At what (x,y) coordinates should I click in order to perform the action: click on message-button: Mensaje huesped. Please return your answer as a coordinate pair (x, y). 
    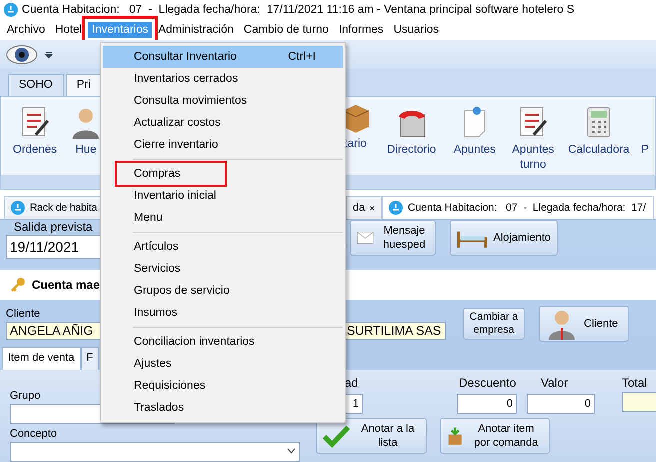
    Looking at the image, I should click on (393, 238).